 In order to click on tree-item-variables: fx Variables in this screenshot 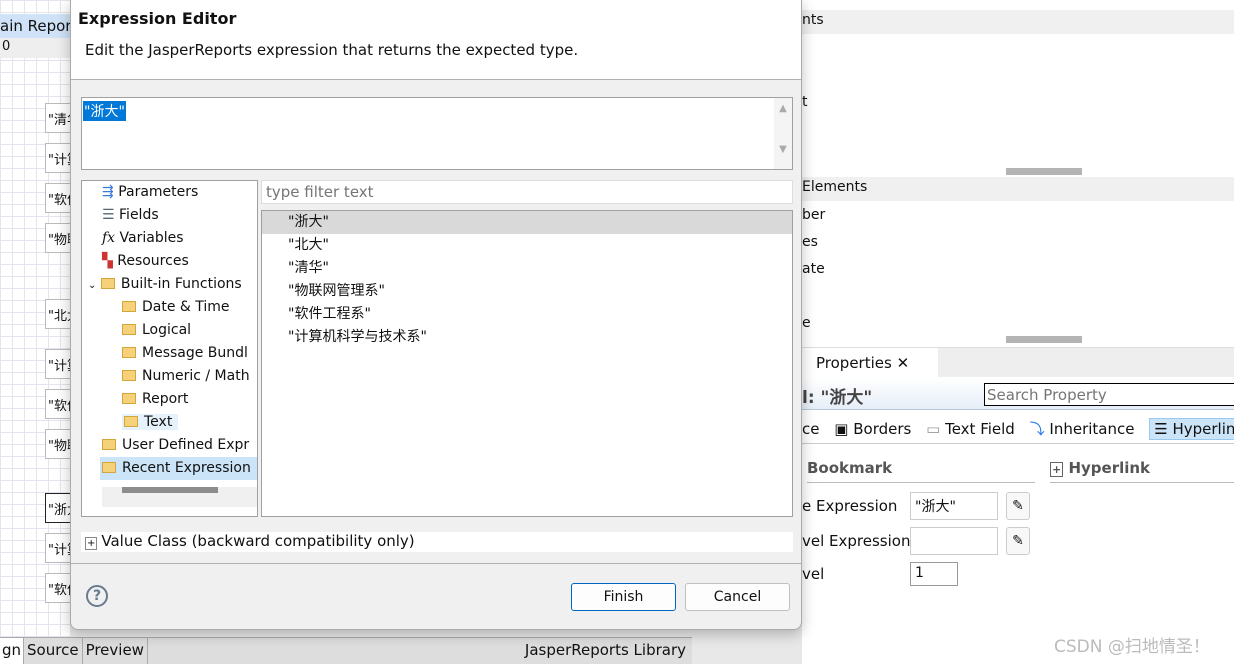, I will do `click(179, 238)`.